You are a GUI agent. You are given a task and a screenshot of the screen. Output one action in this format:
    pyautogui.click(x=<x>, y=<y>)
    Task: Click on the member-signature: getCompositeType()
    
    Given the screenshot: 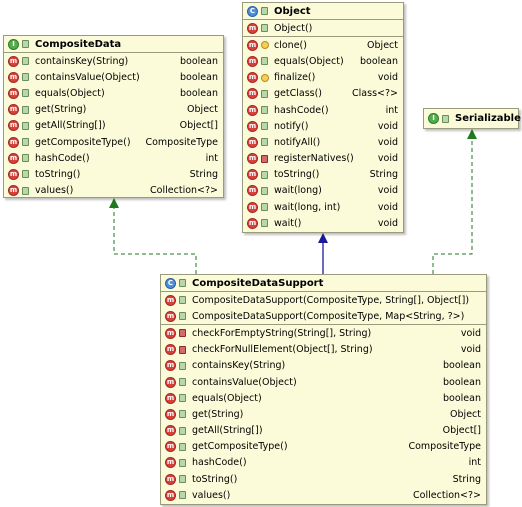 What is the action you would take?
    pyautogui.click(x=83, y=142)
    